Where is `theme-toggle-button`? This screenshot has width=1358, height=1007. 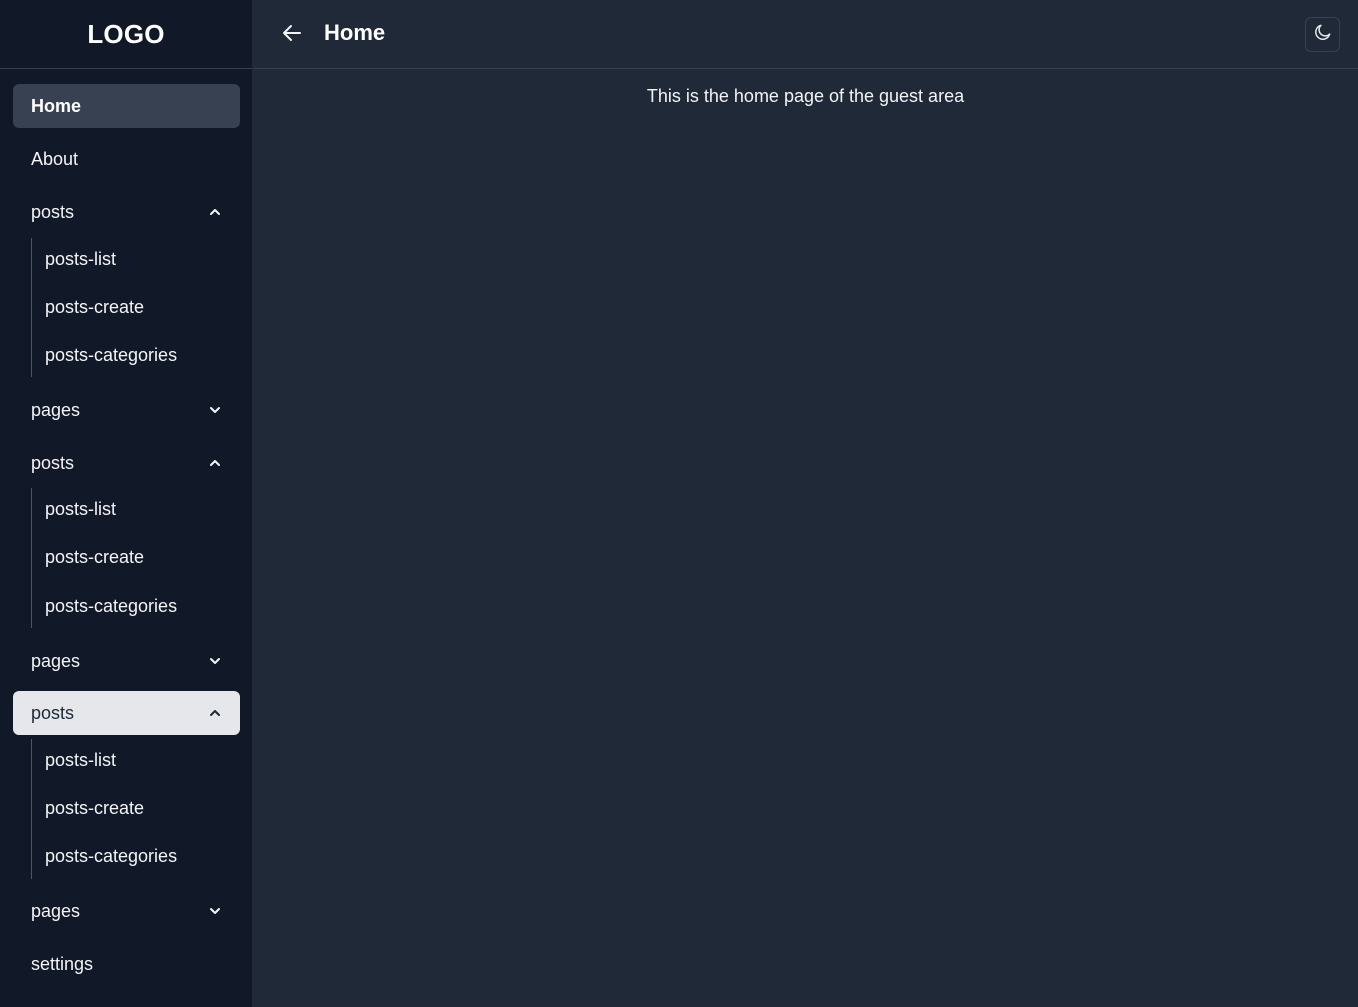 theme-toggle-button is located at coordinates (1322, 34).